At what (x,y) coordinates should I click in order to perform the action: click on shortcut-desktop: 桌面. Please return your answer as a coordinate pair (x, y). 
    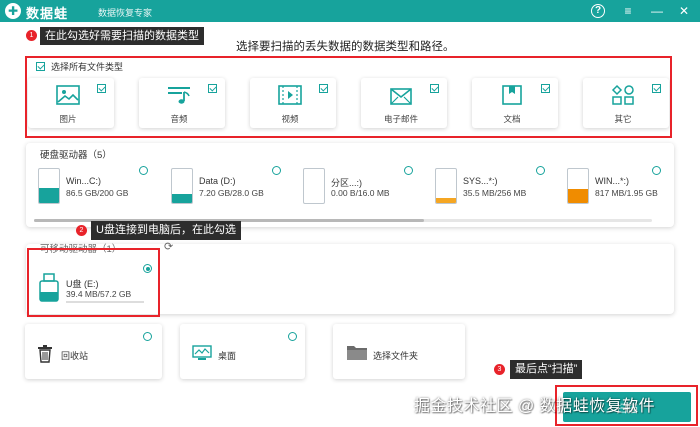
    Looking at the image, I should click on (242, 351).